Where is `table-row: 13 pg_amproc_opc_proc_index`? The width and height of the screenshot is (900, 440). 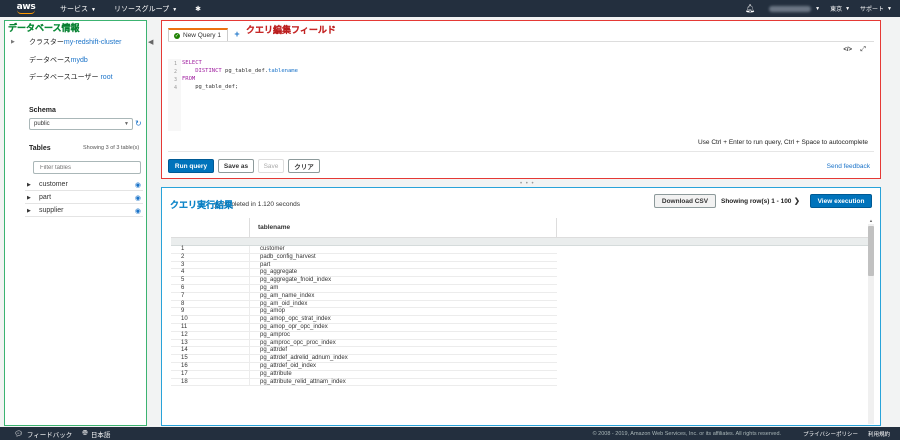 table-row: 13 pg_amproc_opc_proc_index is located at coordinates (364, 343).